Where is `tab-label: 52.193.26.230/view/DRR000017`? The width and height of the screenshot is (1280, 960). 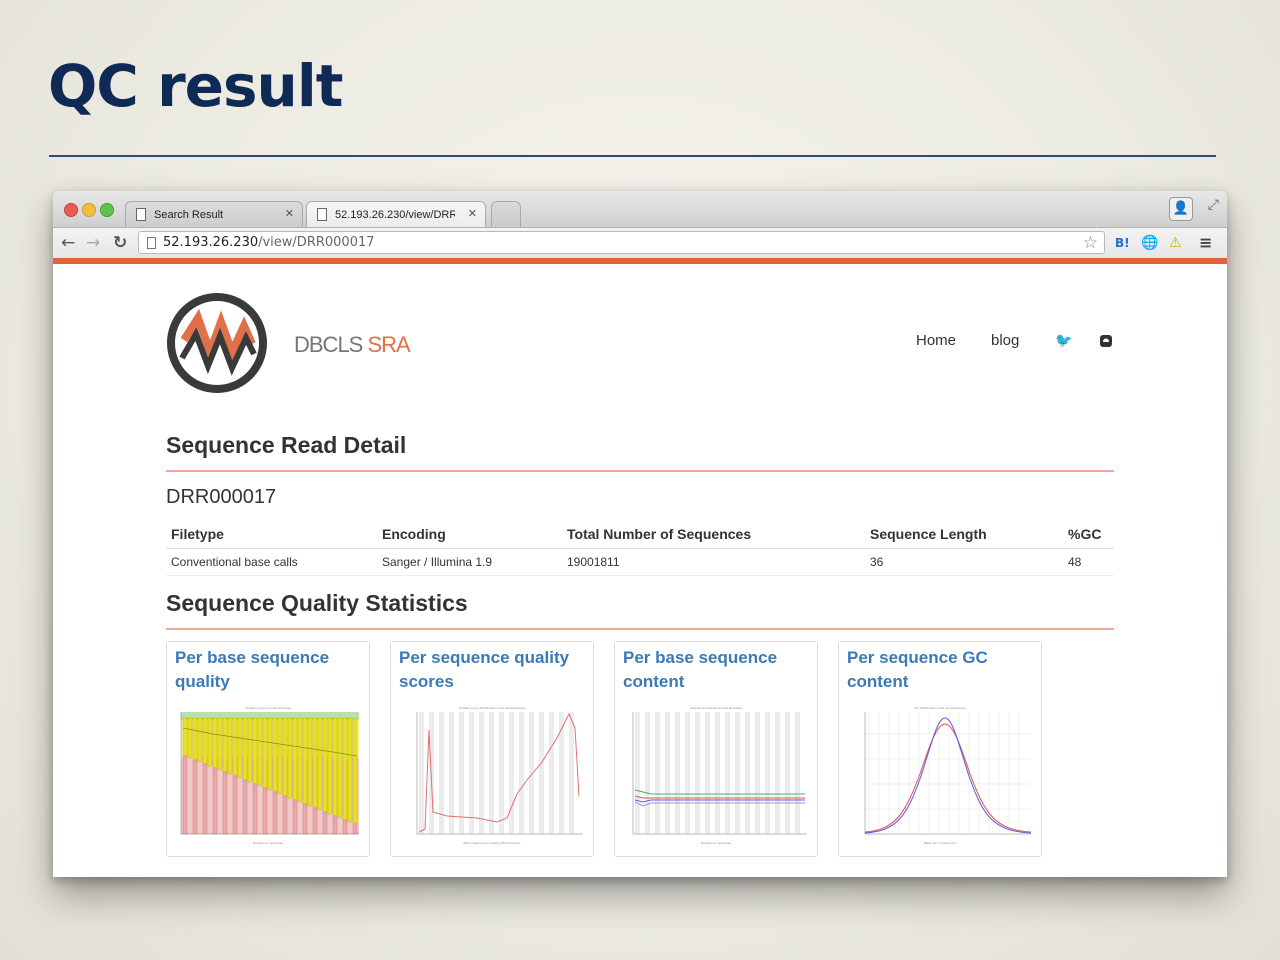 tab-label: 52.193.26.230/view/DRR000017 is located at coordinates (395, 215).